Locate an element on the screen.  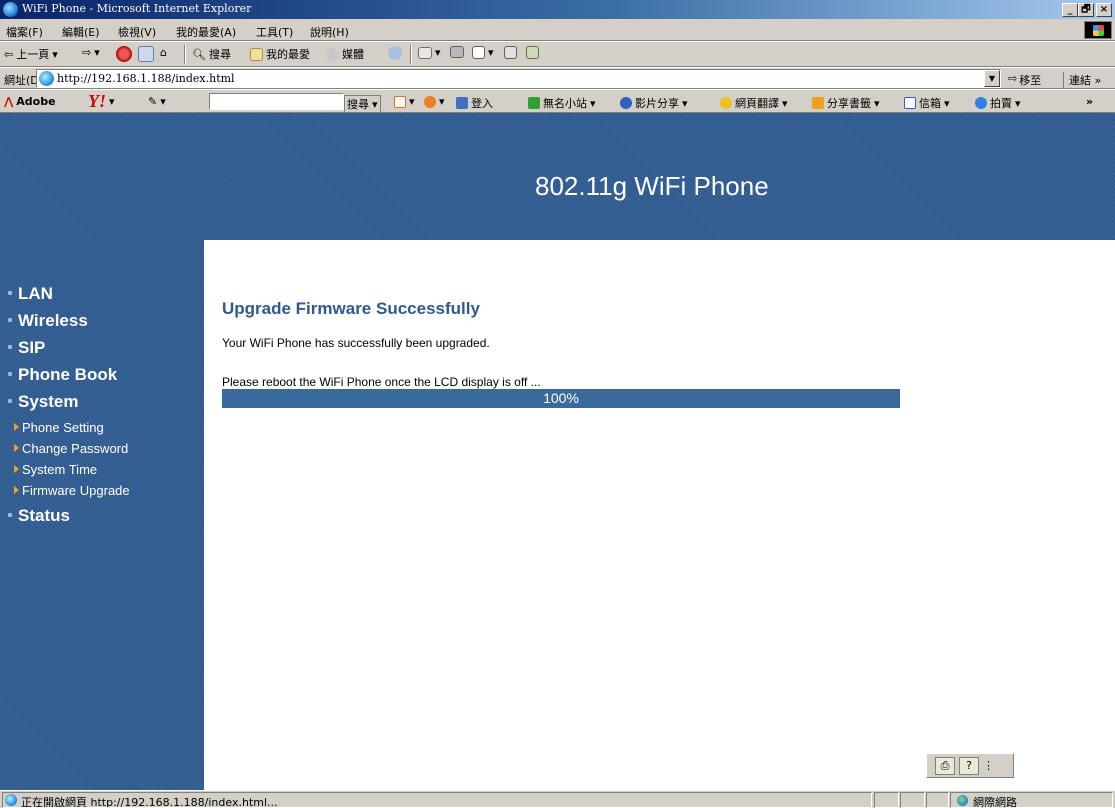
more-chevron-icon: » is located at coordinates (1089, 101).